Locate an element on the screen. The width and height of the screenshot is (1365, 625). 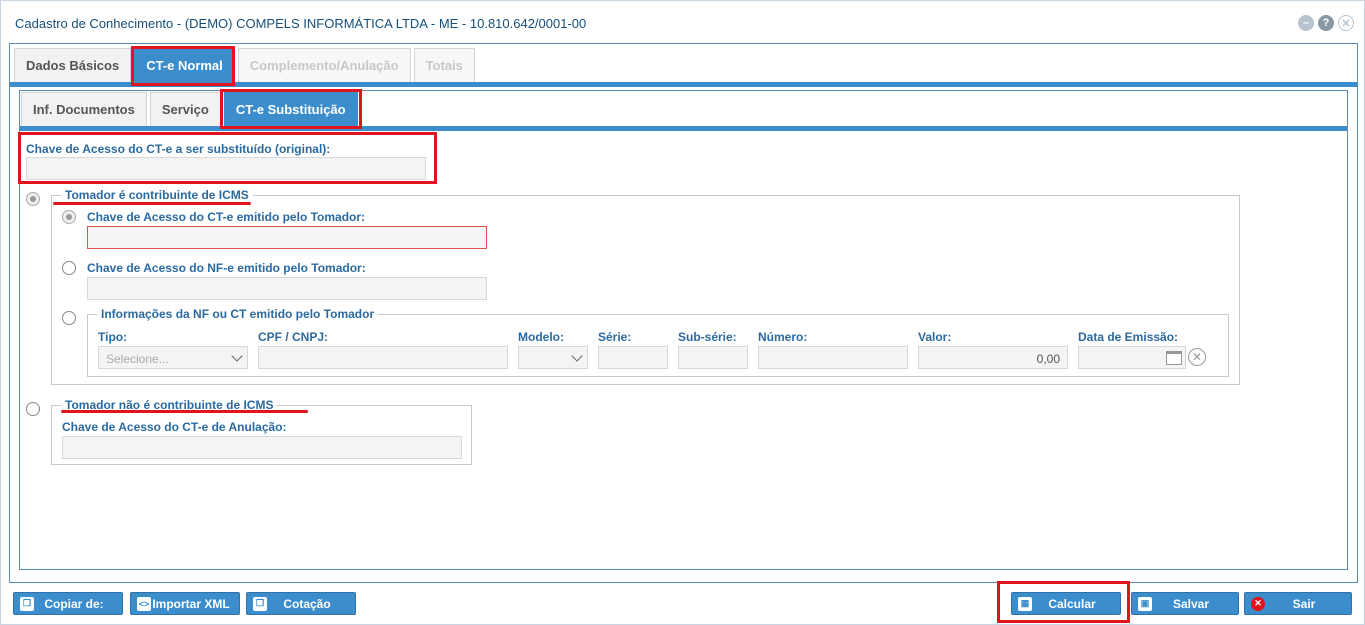
clear-date-icon: ✕ is located at coordinates (1197, 357).